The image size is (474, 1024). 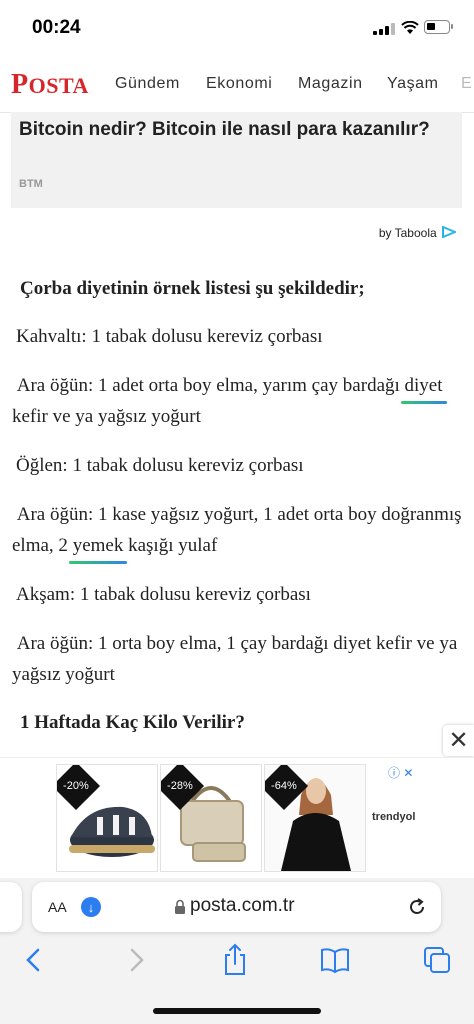 I want to click on wifi-icon, so click(x=410, y=27).